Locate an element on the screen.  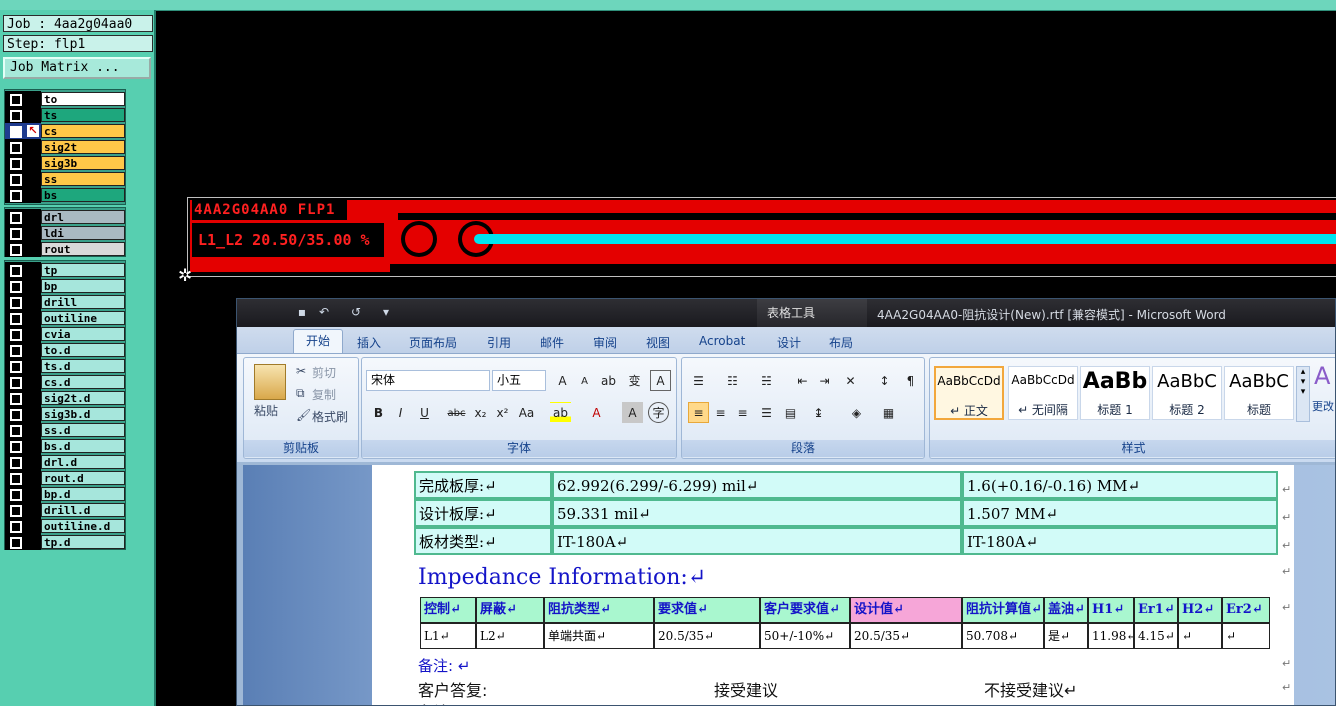
layer-row-outiline: outiline is located at coordinates (65, 318).